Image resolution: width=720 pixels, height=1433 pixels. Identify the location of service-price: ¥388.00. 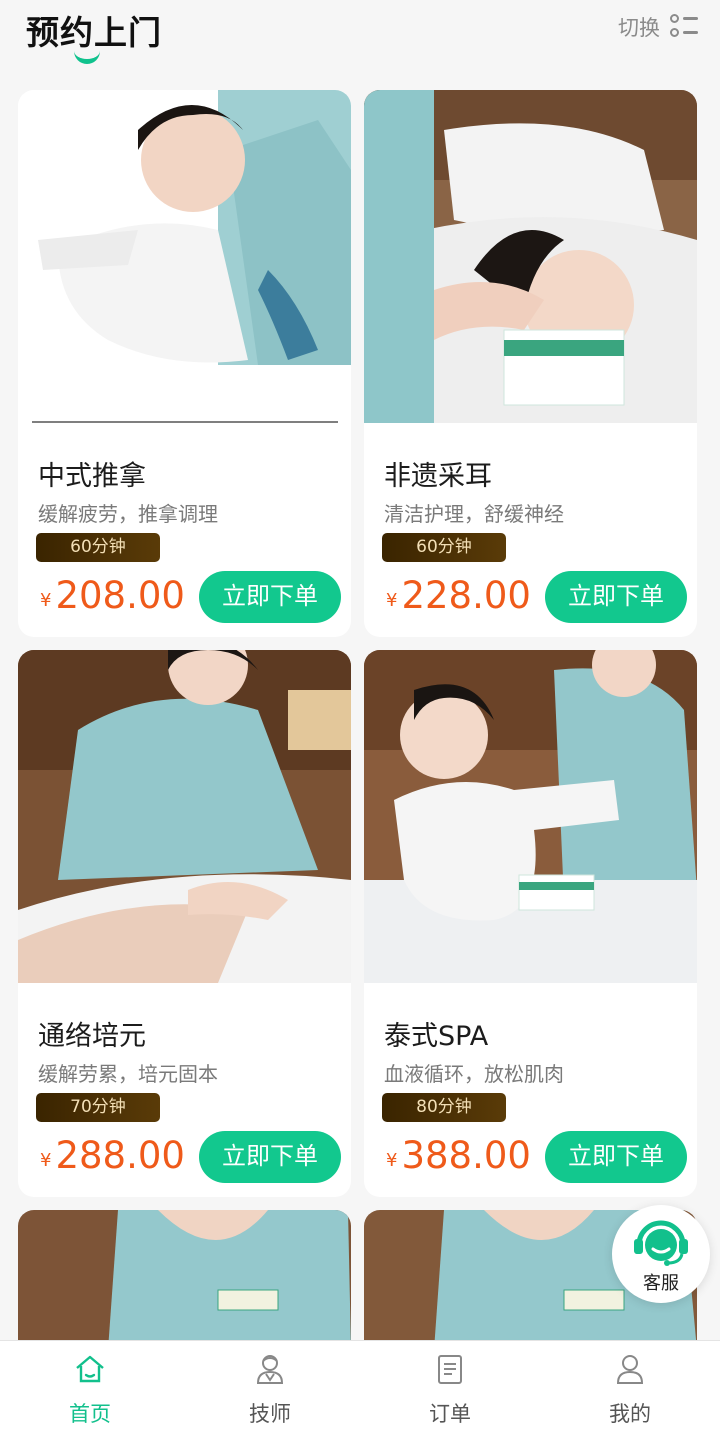
(458, 1155).